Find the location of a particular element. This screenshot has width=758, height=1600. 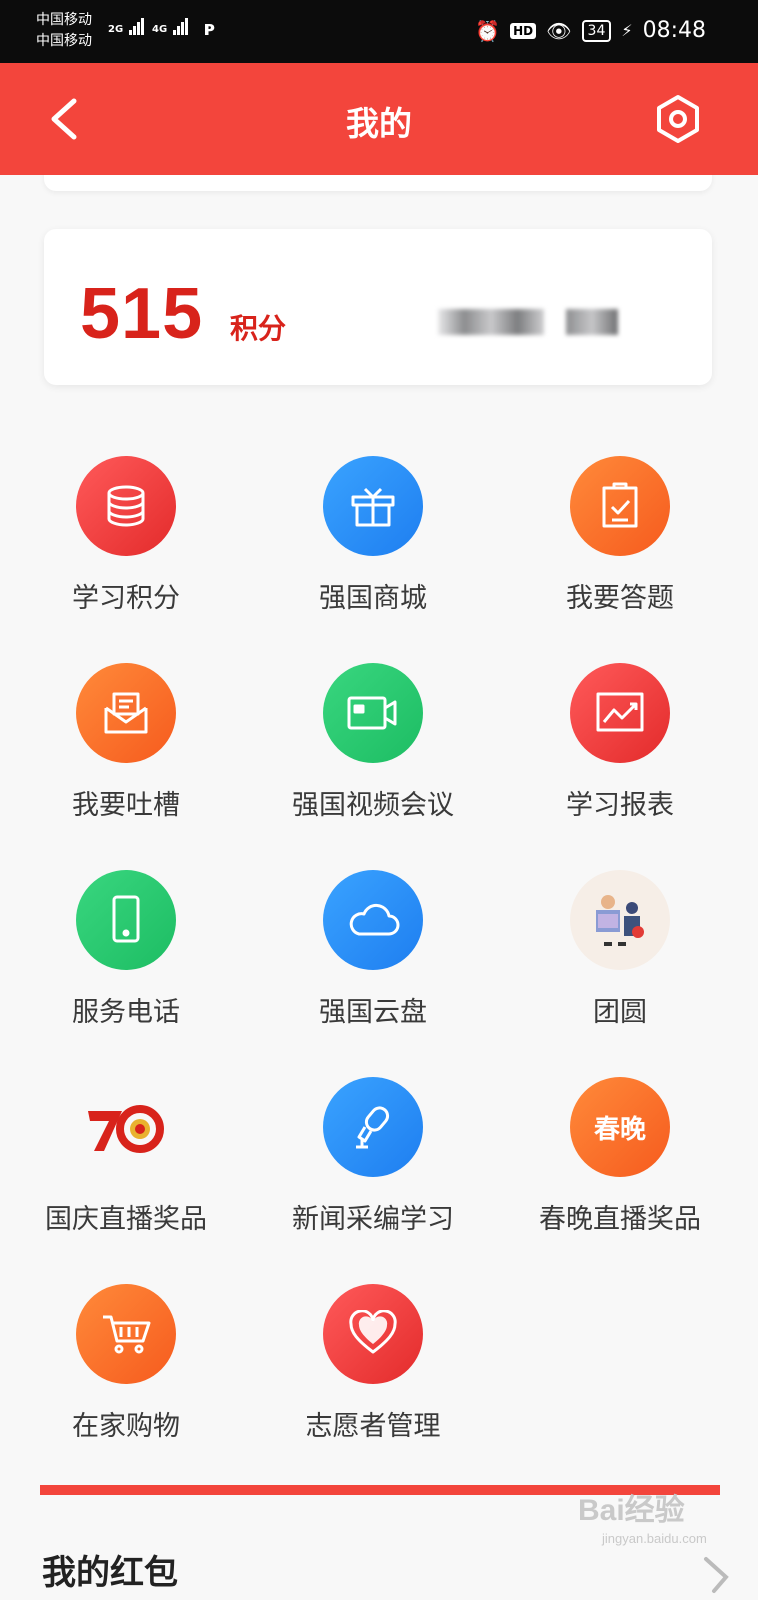

heart-icon is located at coordinates (373, 1334).